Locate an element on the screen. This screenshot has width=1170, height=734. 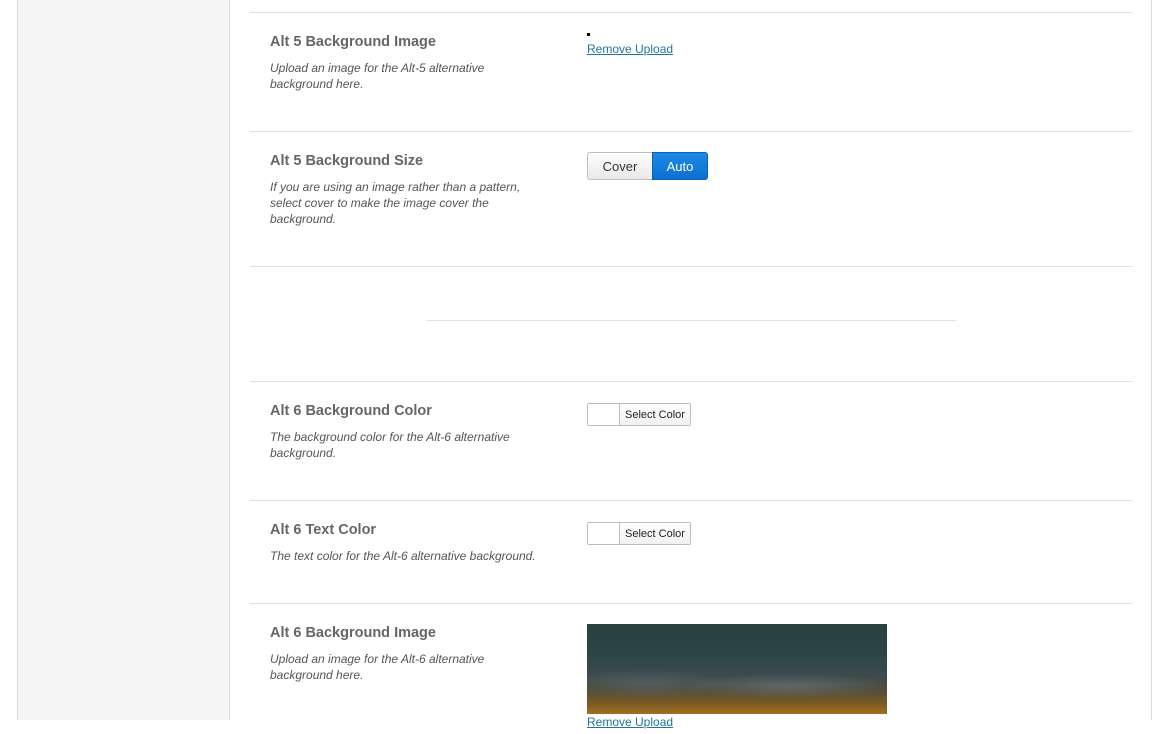
option-title: Alt 5 Background Image is located at coordinates (353, 42).